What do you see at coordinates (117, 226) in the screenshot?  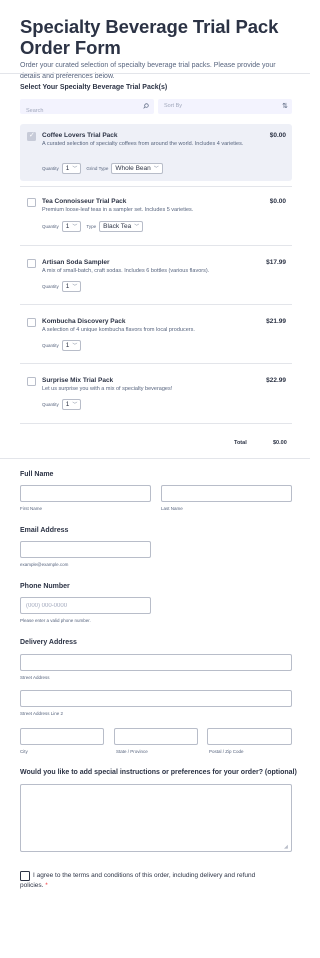 I see `tea-type-value: Black Tea` at bounding box center [117, 226].